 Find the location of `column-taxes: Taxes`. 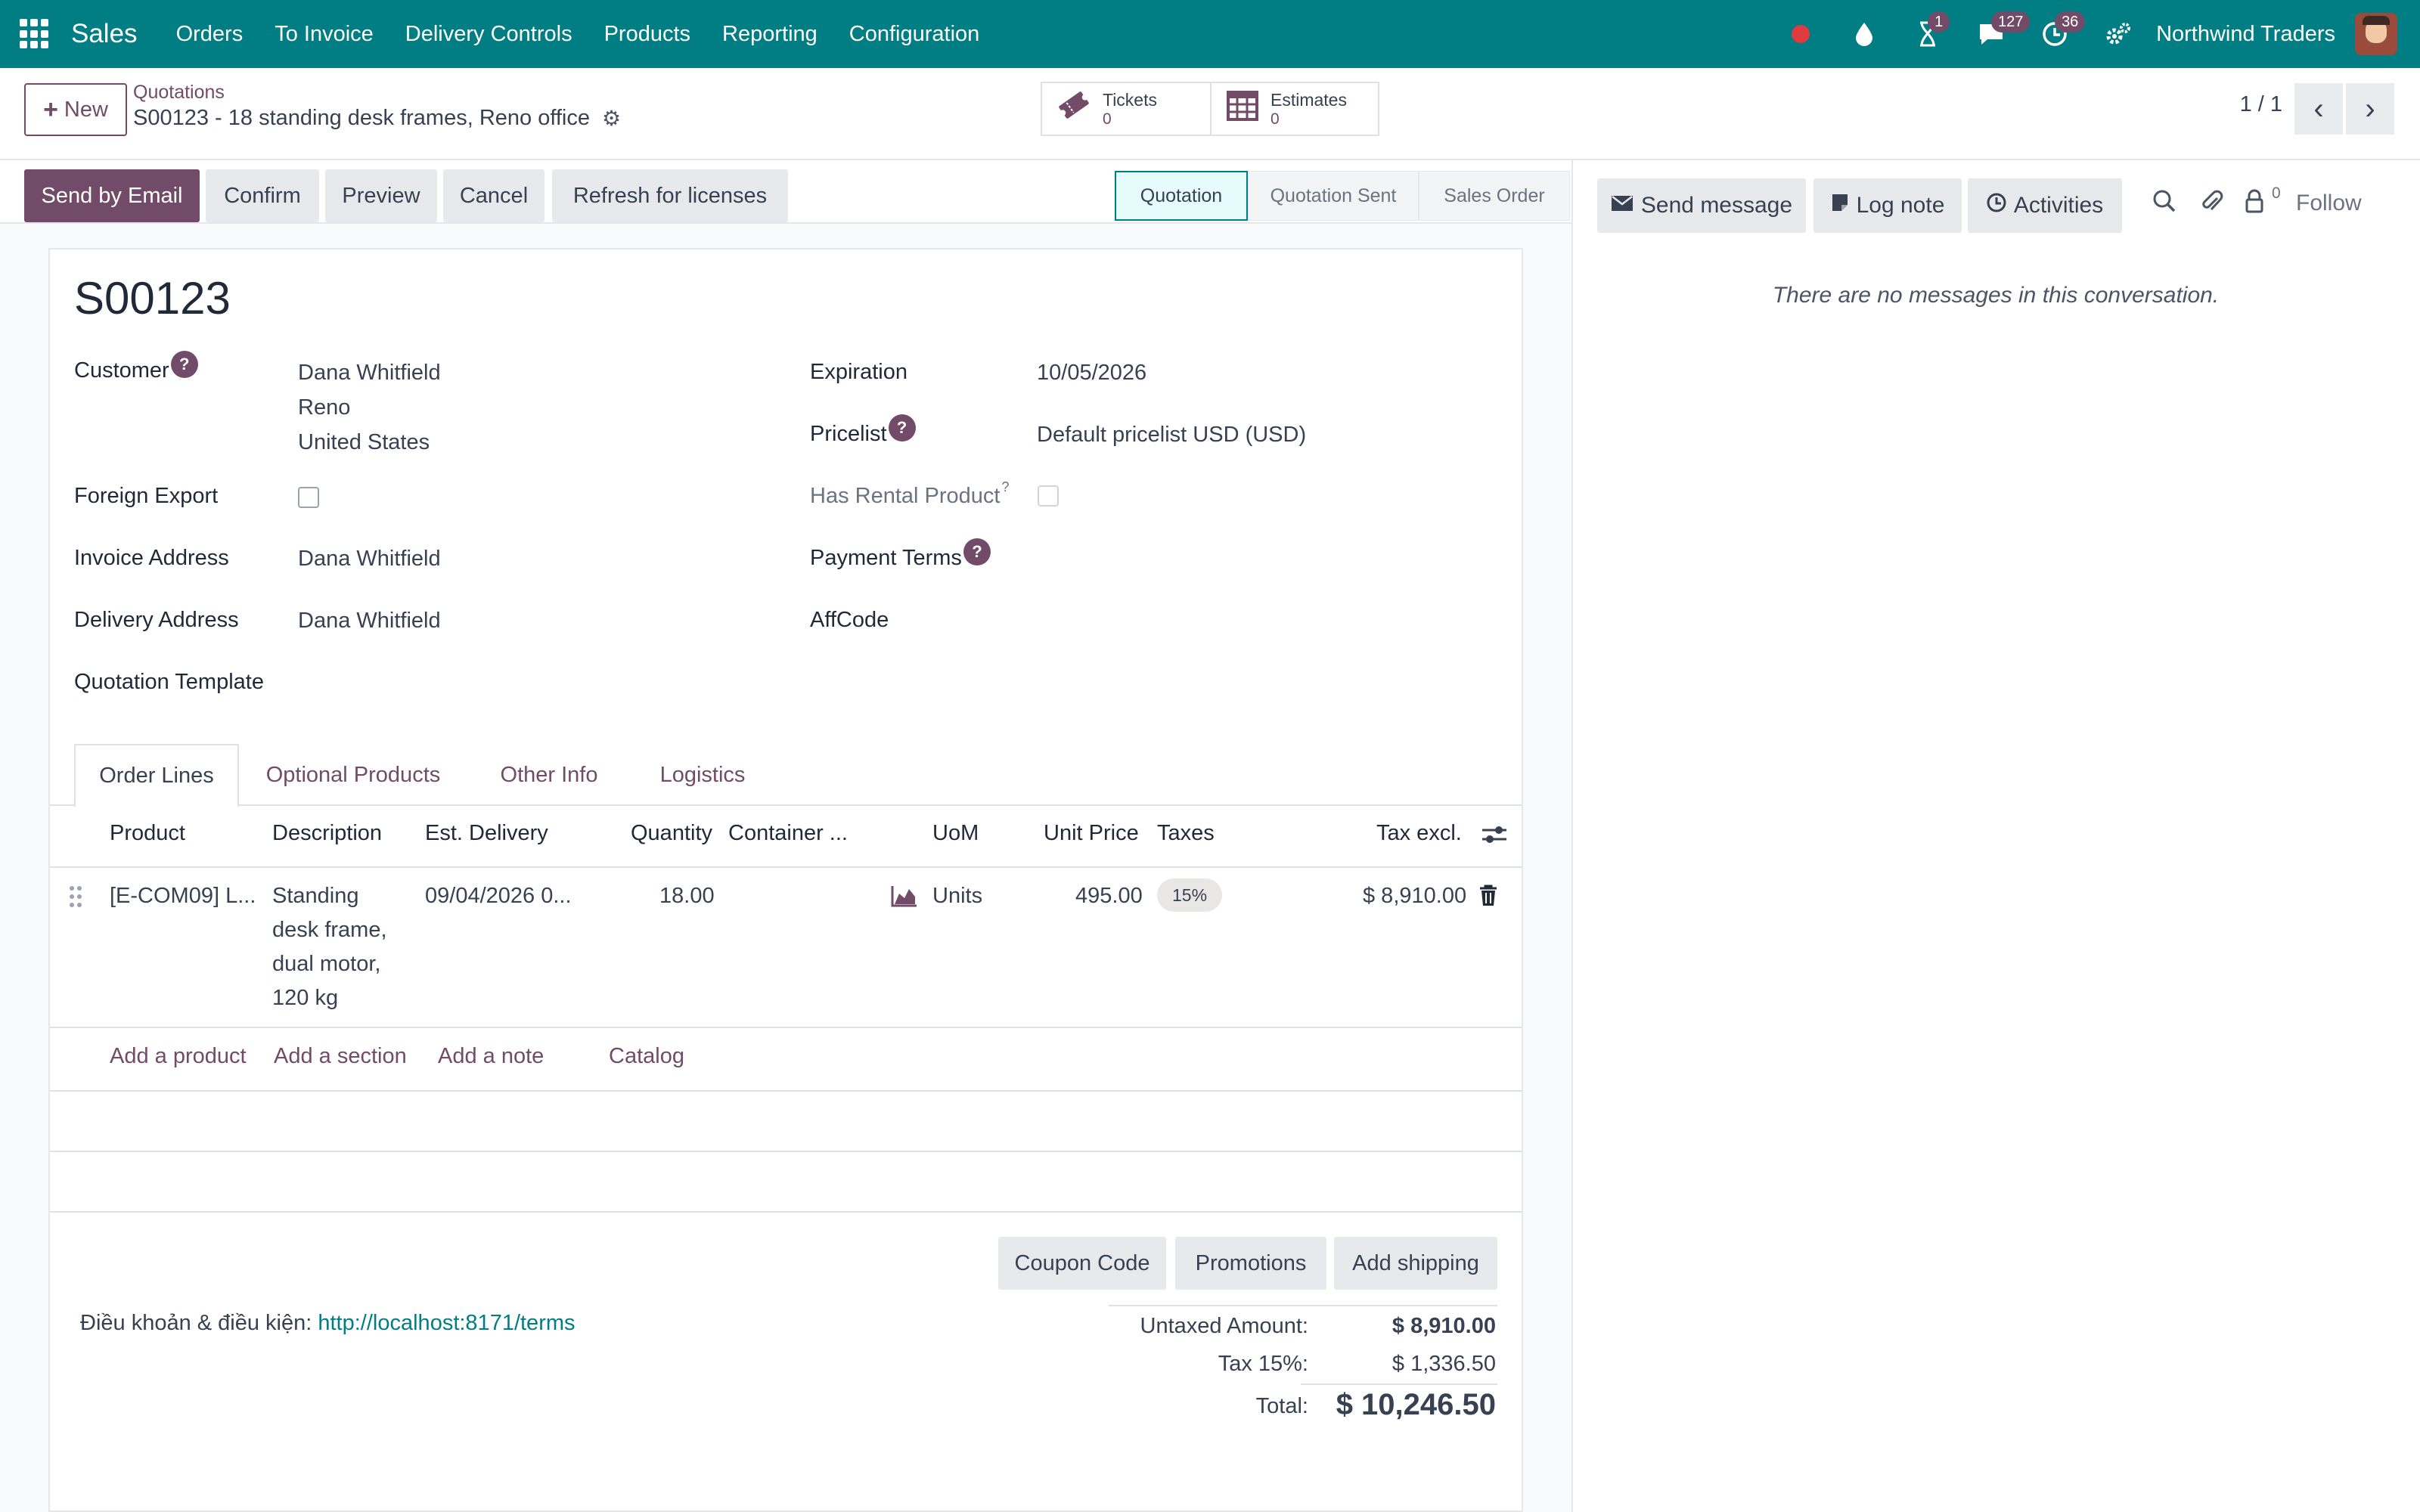

column-taxes: Taxes is located at coordinates (1186, 833).